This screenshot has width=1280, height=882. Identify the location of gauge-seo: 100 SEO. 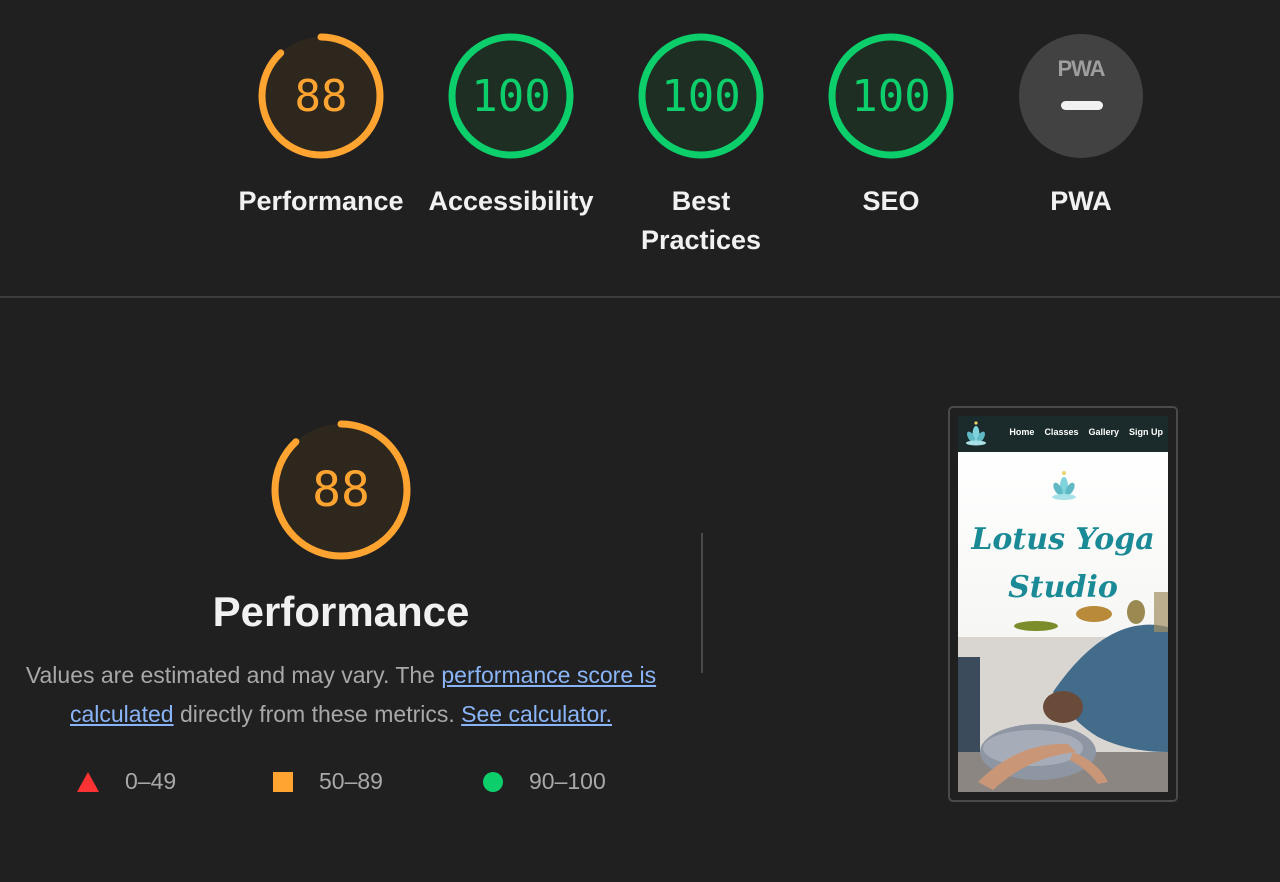
(891, 126).